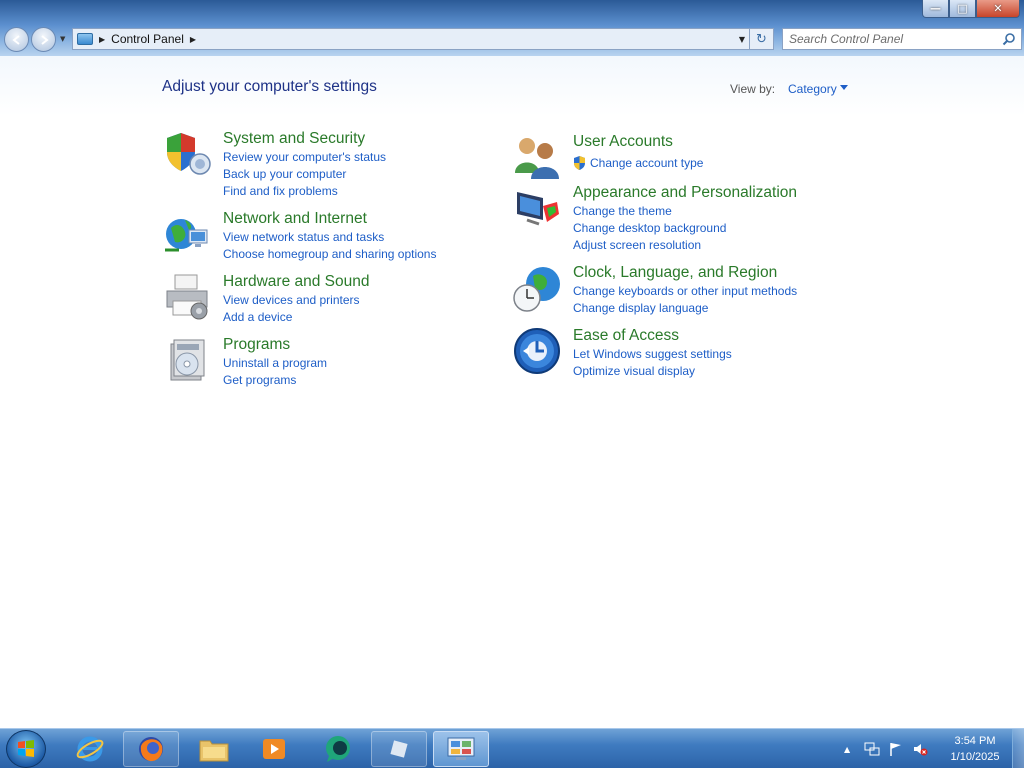 The height and width of the screenshot is (768, 1024). I want to click on minimize-icon: —, so click(935, 8).